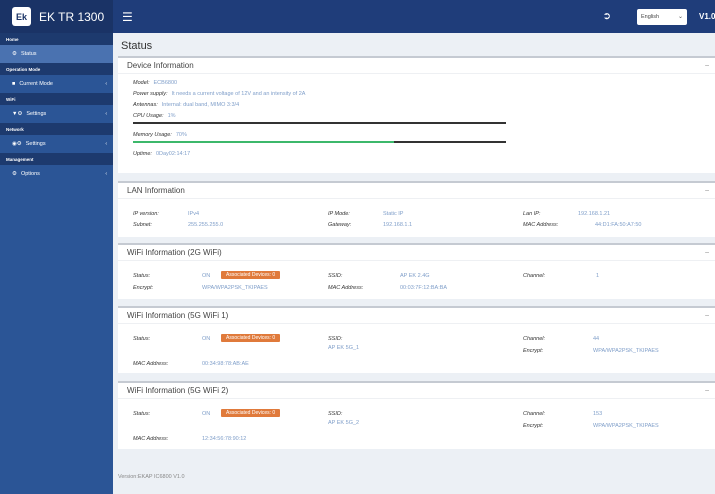 The image size is (715, 494). What do you see at coordinates (28, 54) in the screenshot?
I see `sidebar-item-label: Status` at bounding box center [28, 54].